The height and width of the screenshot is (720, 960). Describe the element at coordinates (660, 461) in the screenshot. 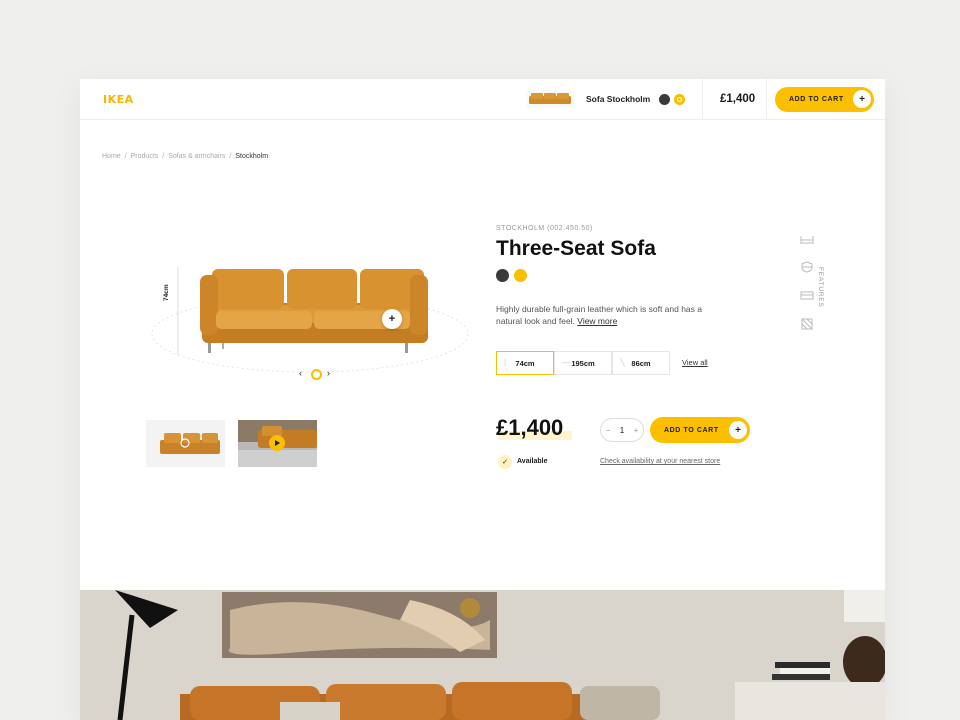

I see `check-store-link: Check availability at your nearest store` at that location.